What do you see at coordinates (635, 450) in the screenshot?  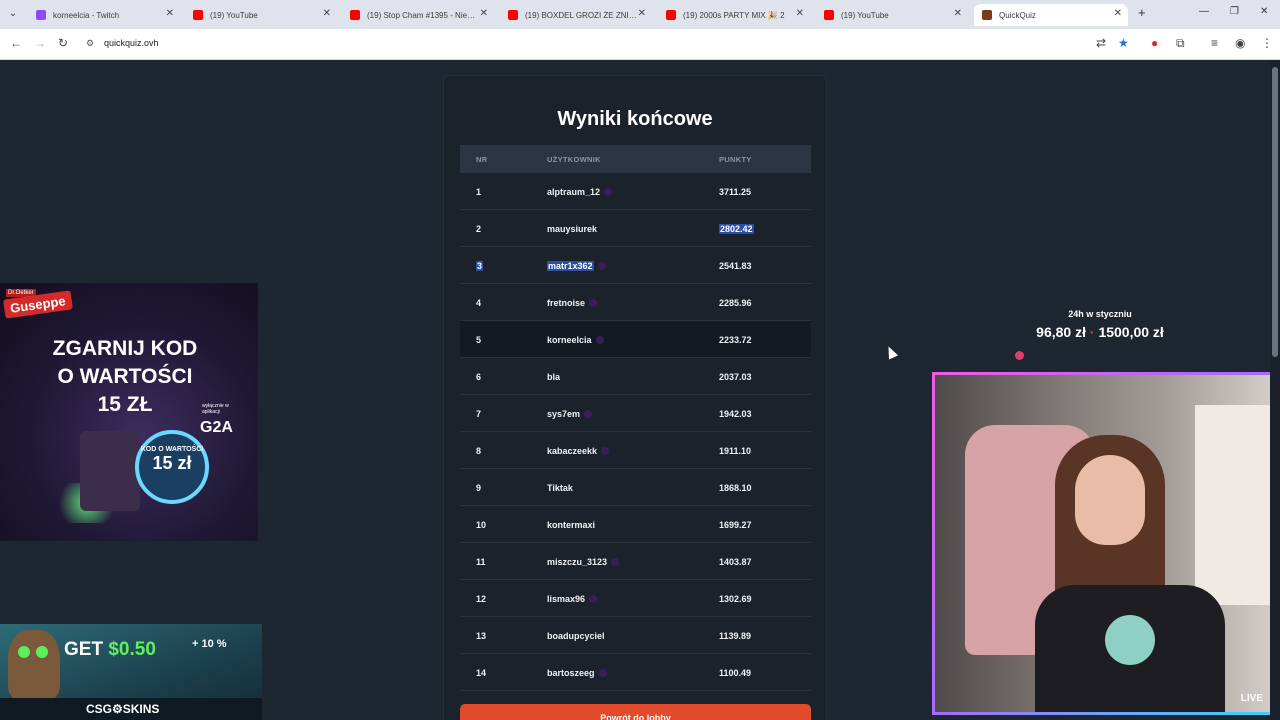 I see `results-row: 8 kabaczeekk 1911.10` at bounding box center [635, 450].